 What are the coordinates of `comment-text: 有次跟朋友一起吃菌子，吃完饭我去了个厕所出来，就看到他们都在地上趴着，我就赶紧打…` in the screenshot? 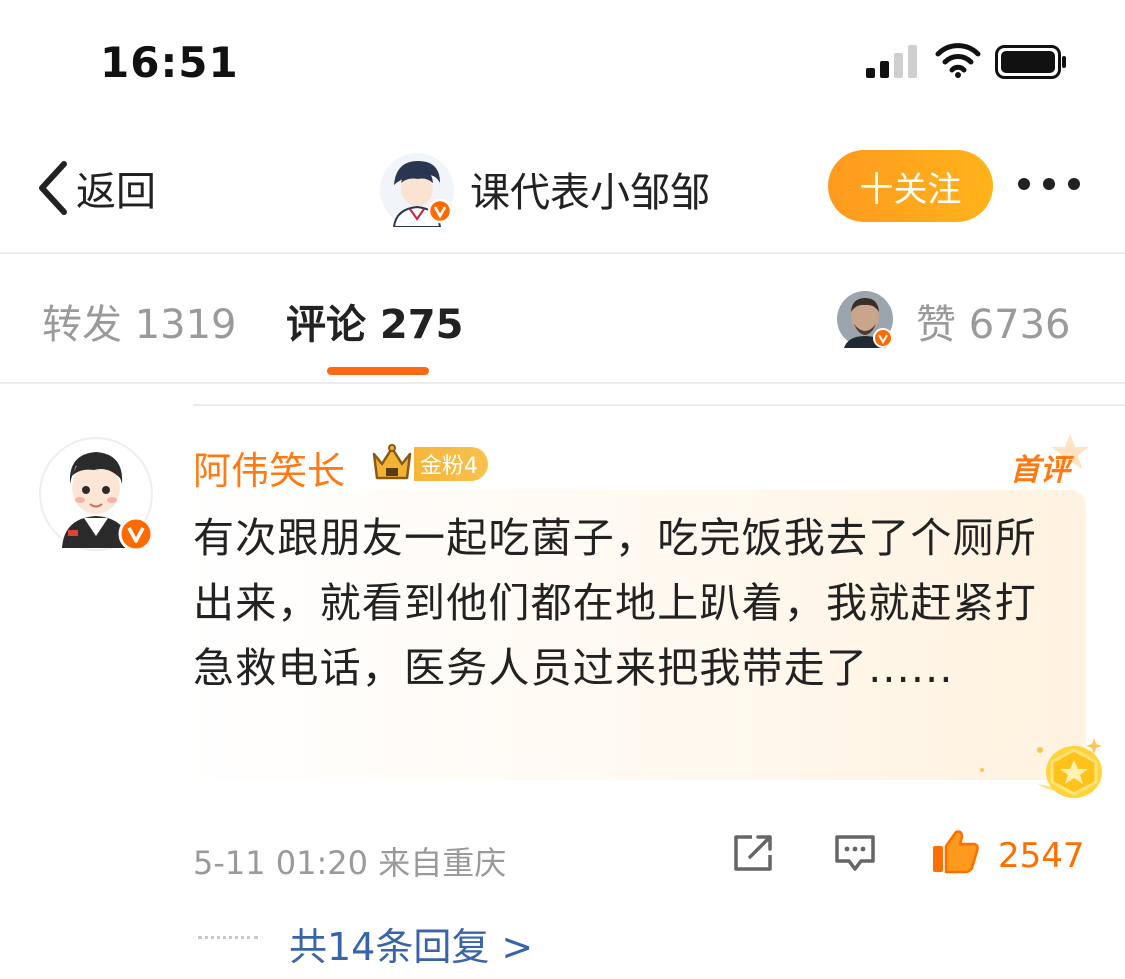 It's located at (615, 603).